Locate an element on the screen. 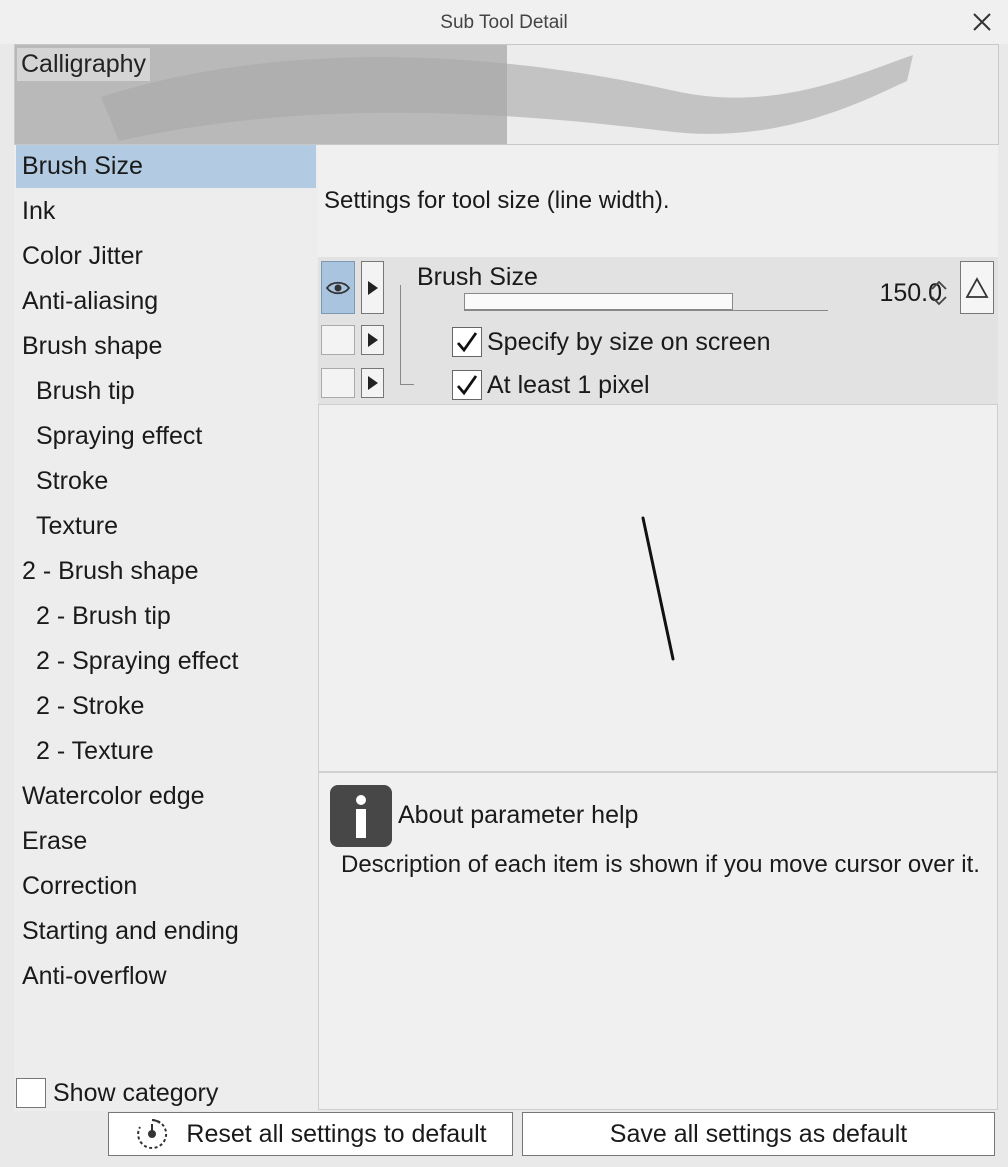 The width and height of the screenshot is (1008, 1167). triangle-icon is located at coordinates (977, 287).